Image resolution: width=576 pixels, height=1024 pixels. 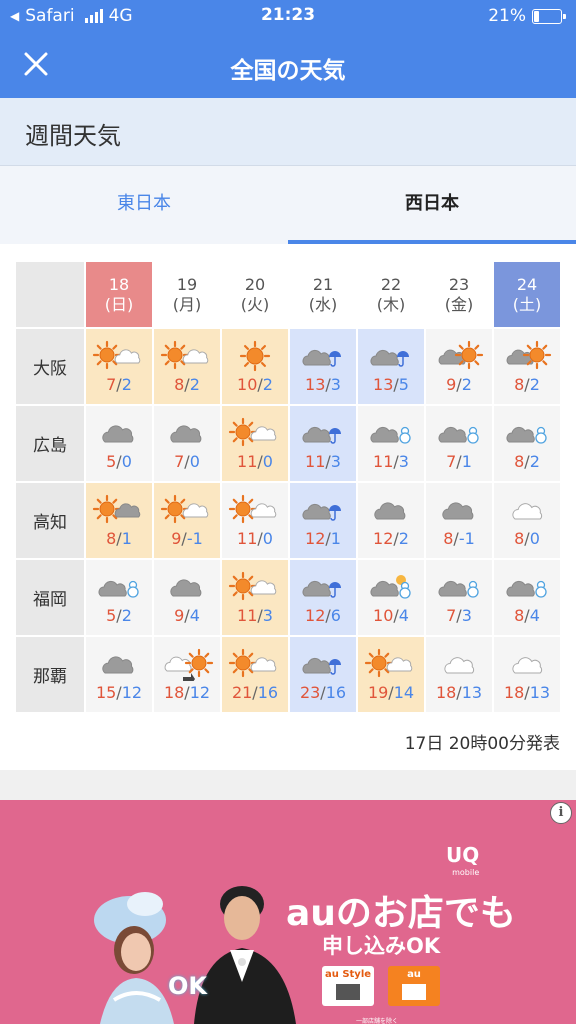 I want to click on forecast-cell: 21/16, so click(x=255, y=674).